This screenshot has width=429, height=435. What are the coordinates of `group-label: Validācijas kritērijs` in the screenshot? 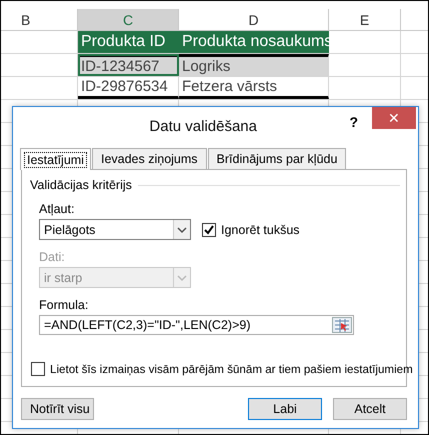 It's located at (81, 185).